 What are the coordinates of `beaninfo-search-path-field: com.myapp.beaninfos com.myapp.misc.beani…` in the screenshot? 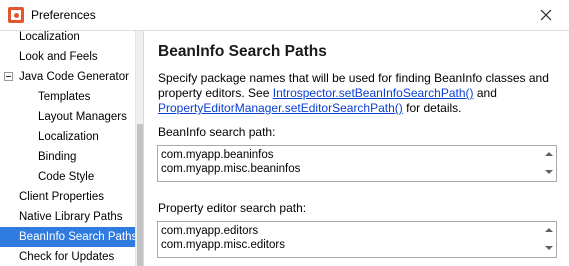 It's located at (357, 163).